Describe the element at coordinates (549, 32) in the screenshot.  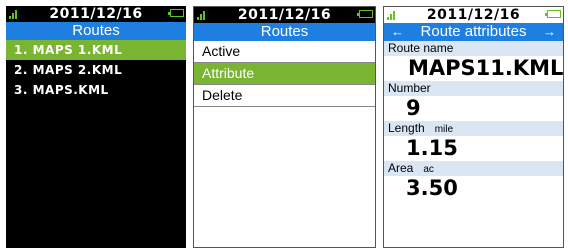
I see `arrow-right-icon: →` at that location.